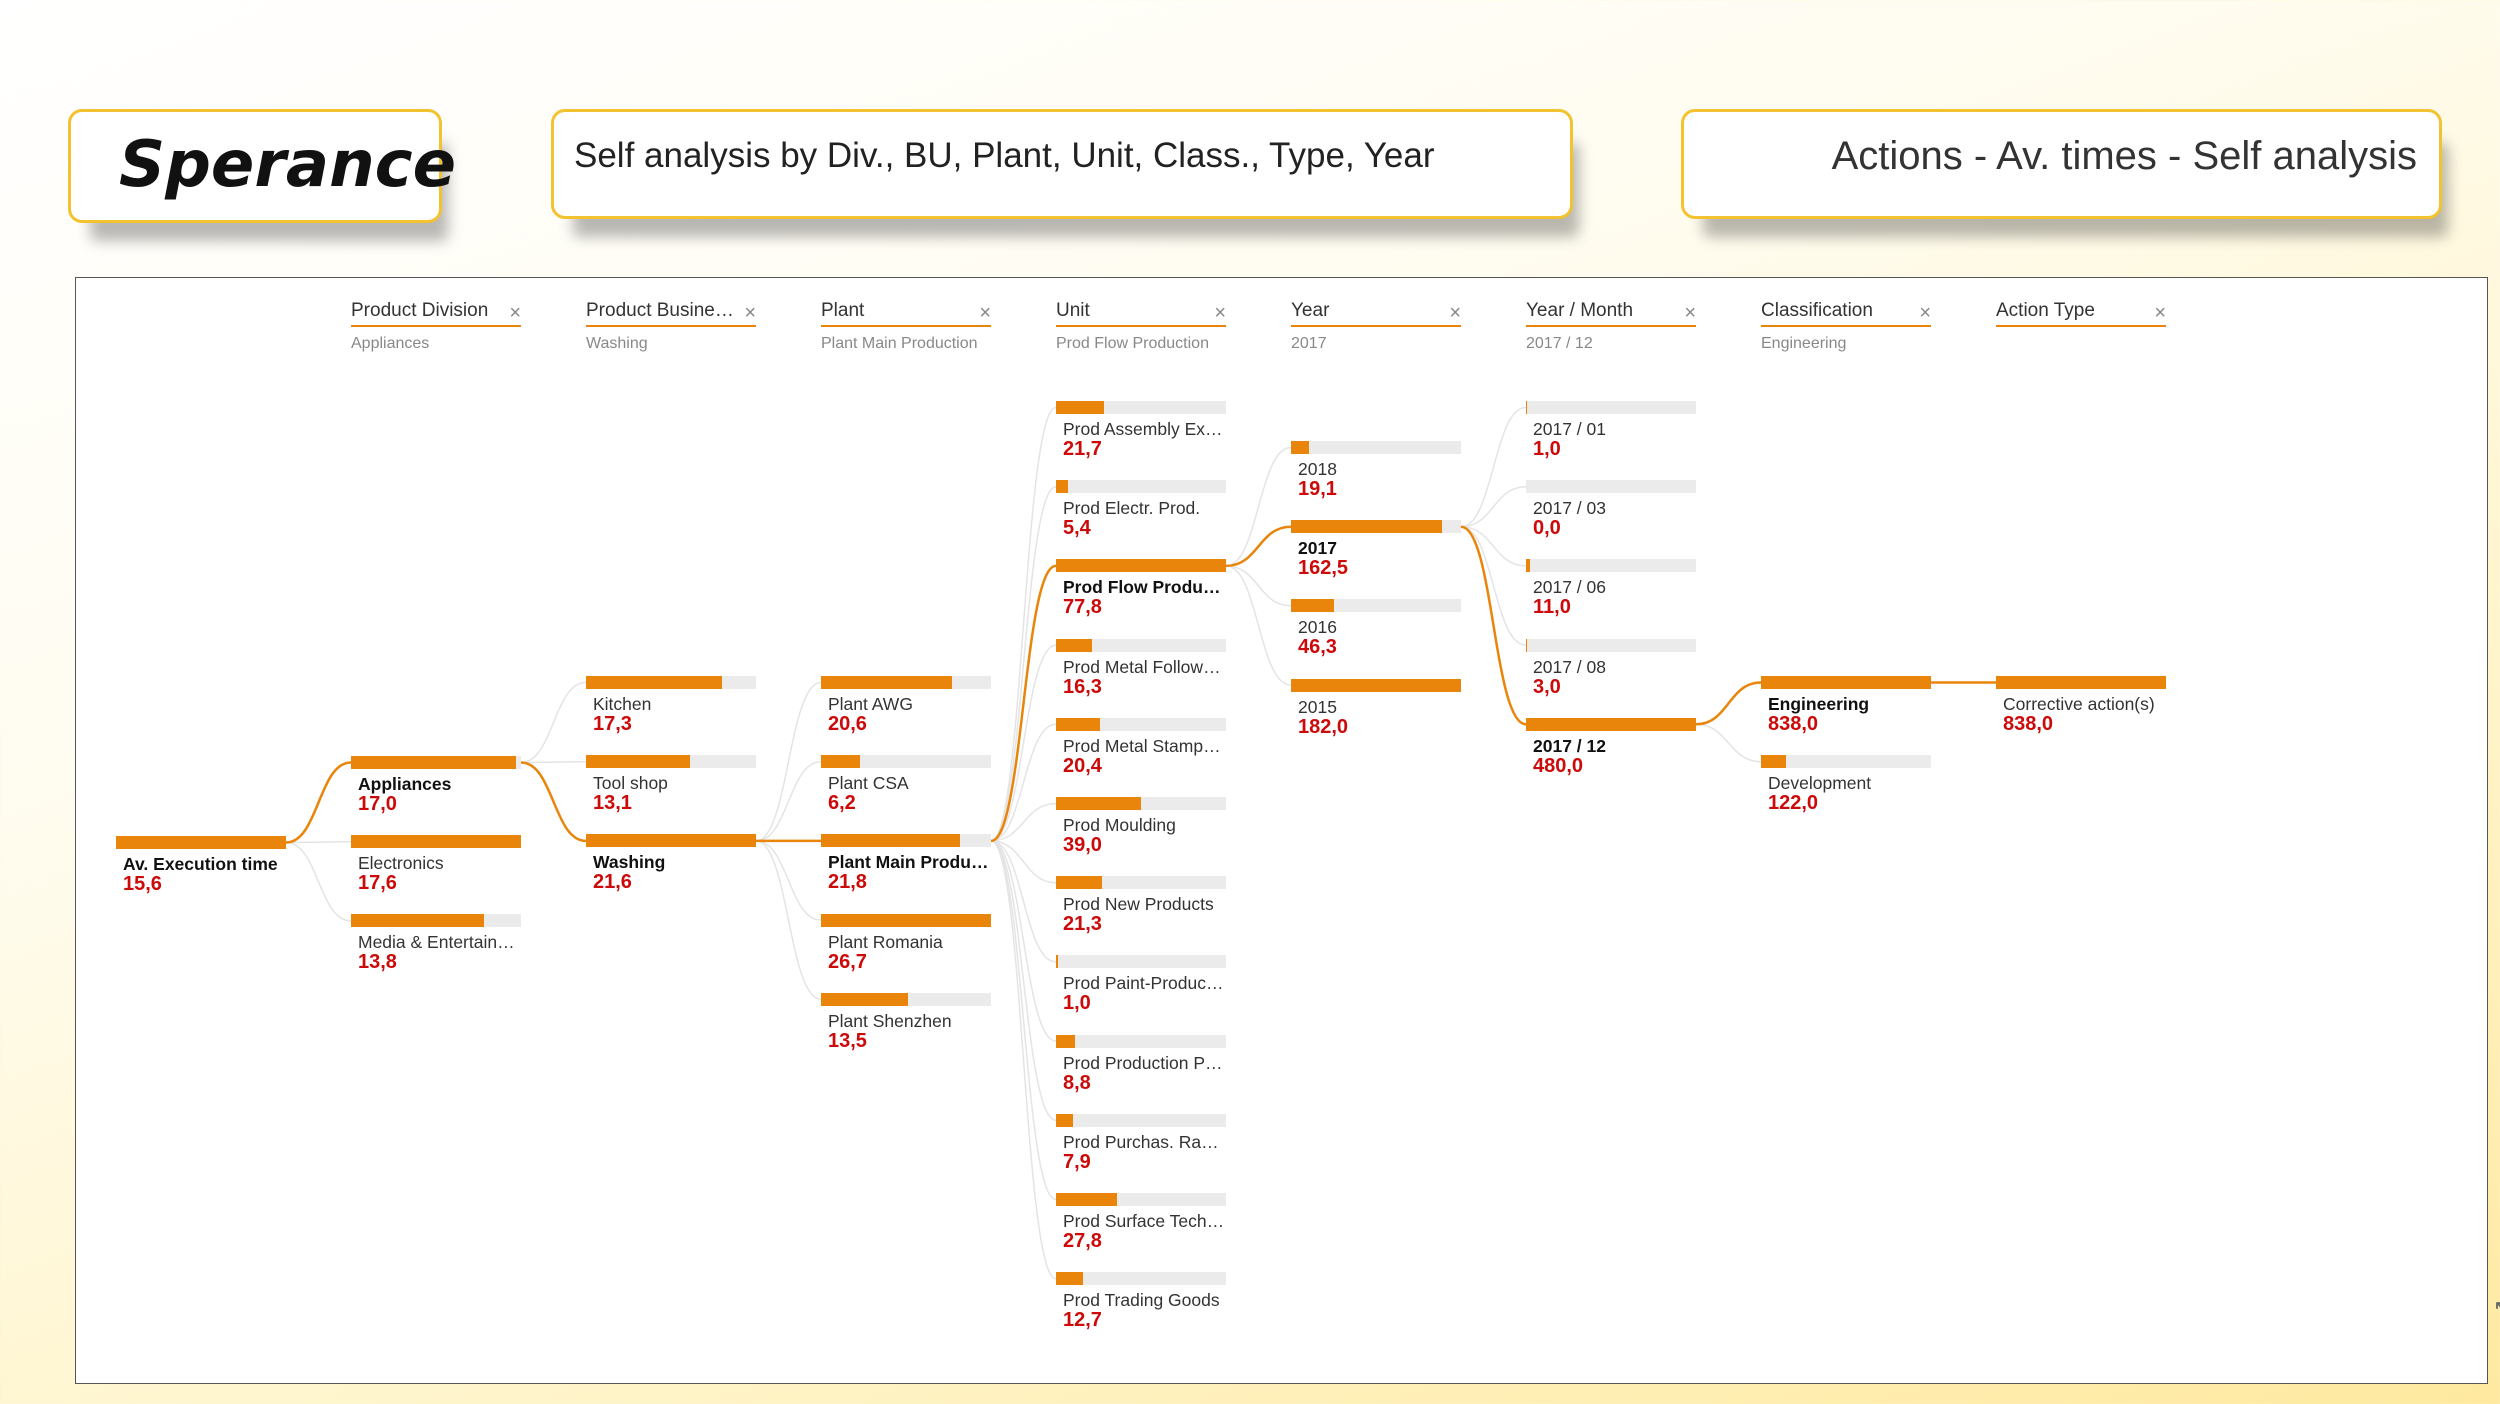 This screenshot has width=2500, height=1404. What do you see at coordinates (1817, 310) in the screenshot?
I see `filter-label: Classification` at bounding box center [1817, 310].